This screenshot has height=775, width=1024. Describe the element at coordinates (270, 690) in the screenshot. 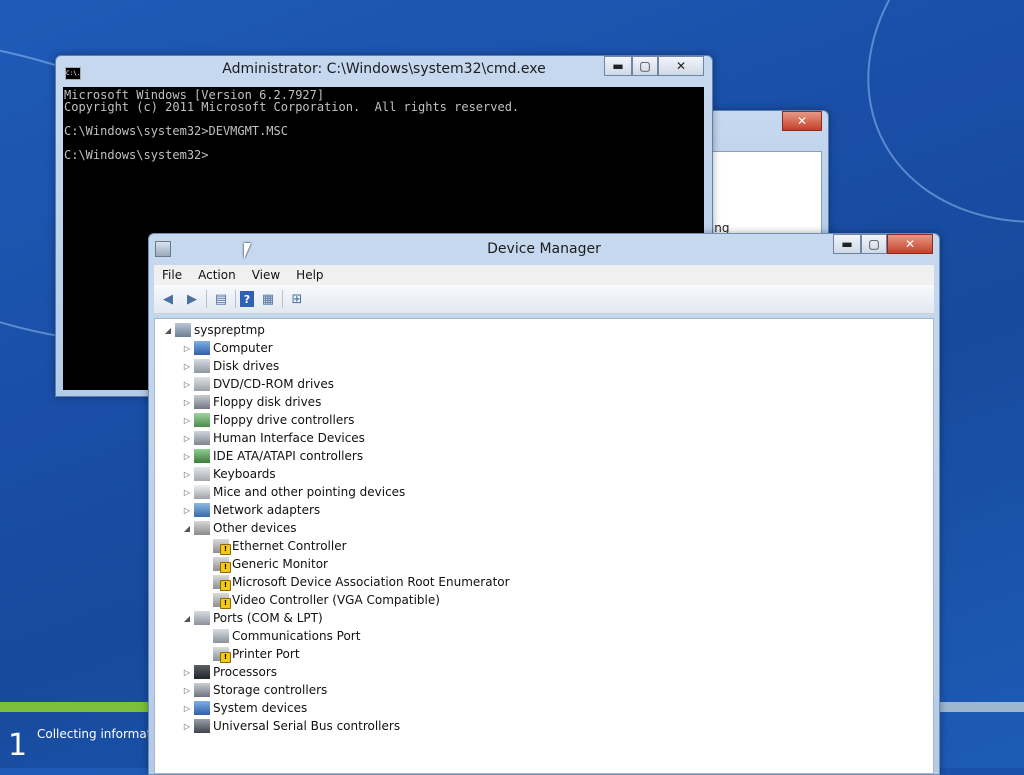

I see `tree-item-label: Storage controllers` at that location.